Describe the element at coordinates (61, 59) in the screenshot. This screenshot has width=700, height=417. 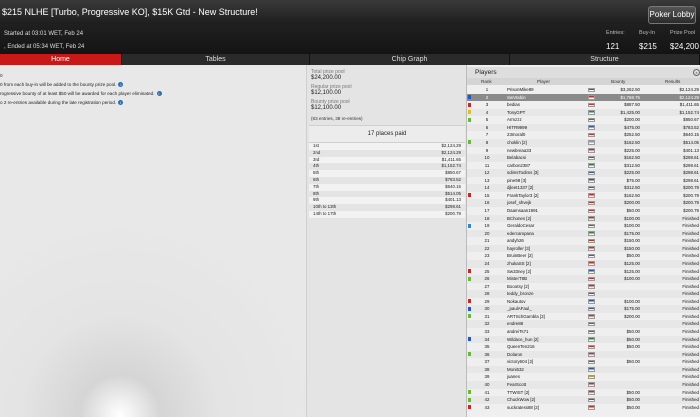
I see `tab-home: Home` at that location.